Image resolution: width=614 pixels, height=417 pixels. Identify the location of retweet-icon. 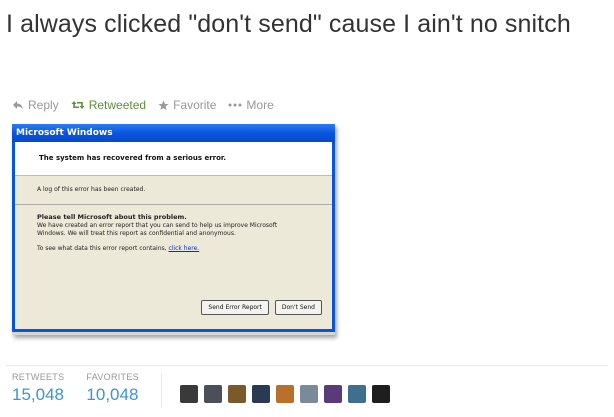
(78, 105).